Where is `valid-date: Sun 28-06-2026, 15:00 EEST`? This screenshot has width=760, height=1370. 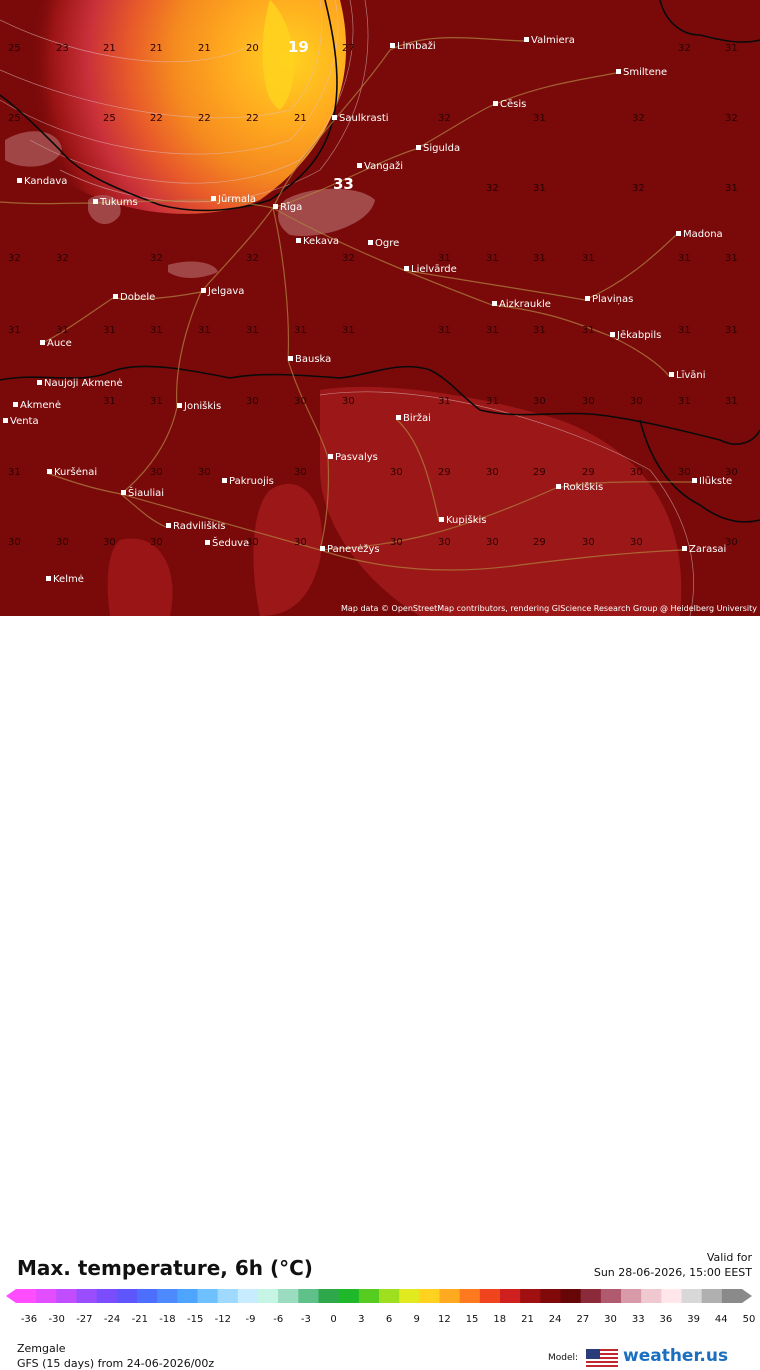 valid-date: Sun 28-06-2026, 15:00 EEST is located at coordinates (672, 1272).